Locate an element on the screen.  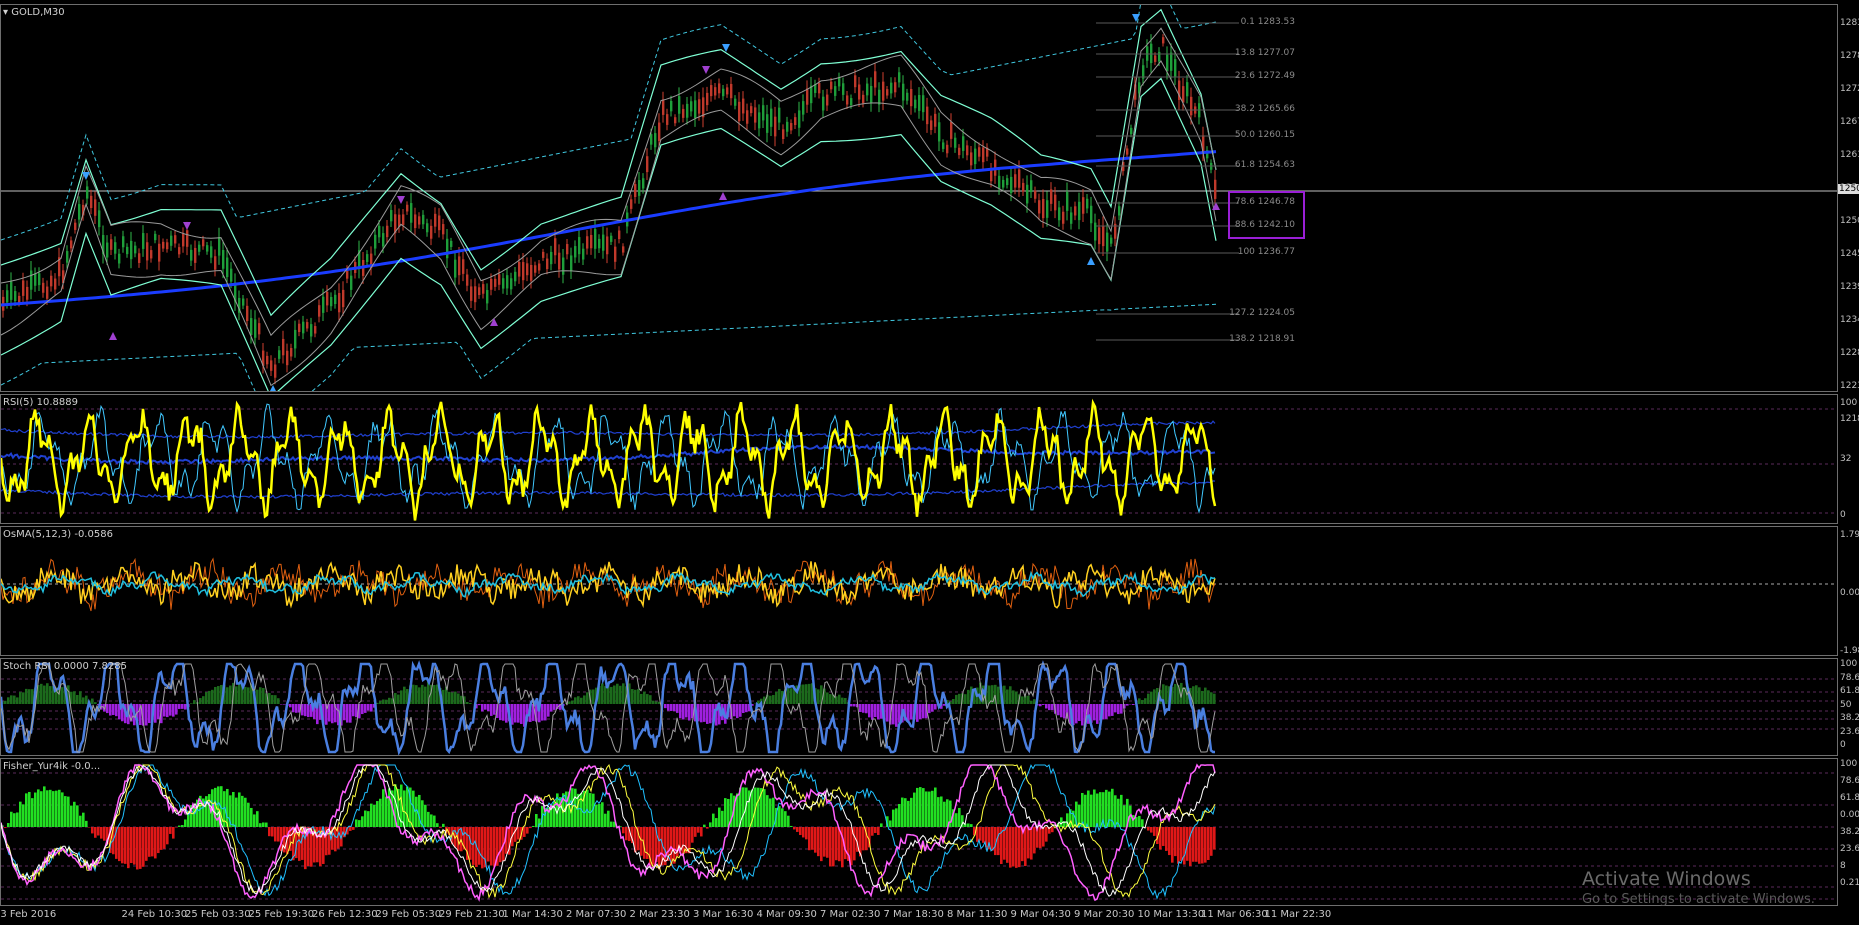
fisher-tick: 100 is located at coordinates (1849, 764).